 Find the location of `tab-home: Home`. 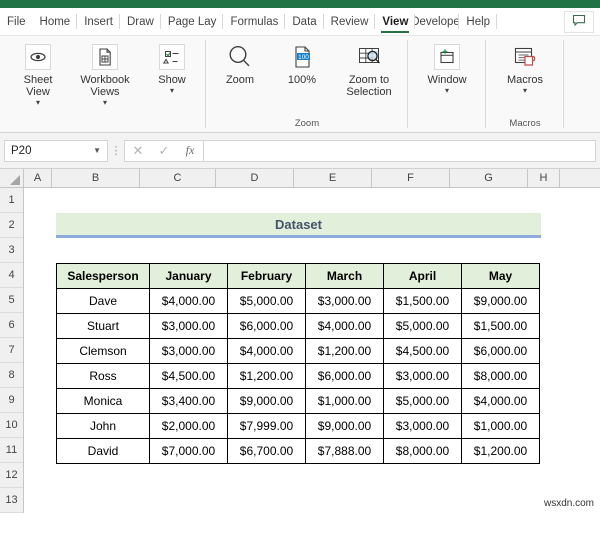

tab-home: Home is located at coordinates (55, 21).